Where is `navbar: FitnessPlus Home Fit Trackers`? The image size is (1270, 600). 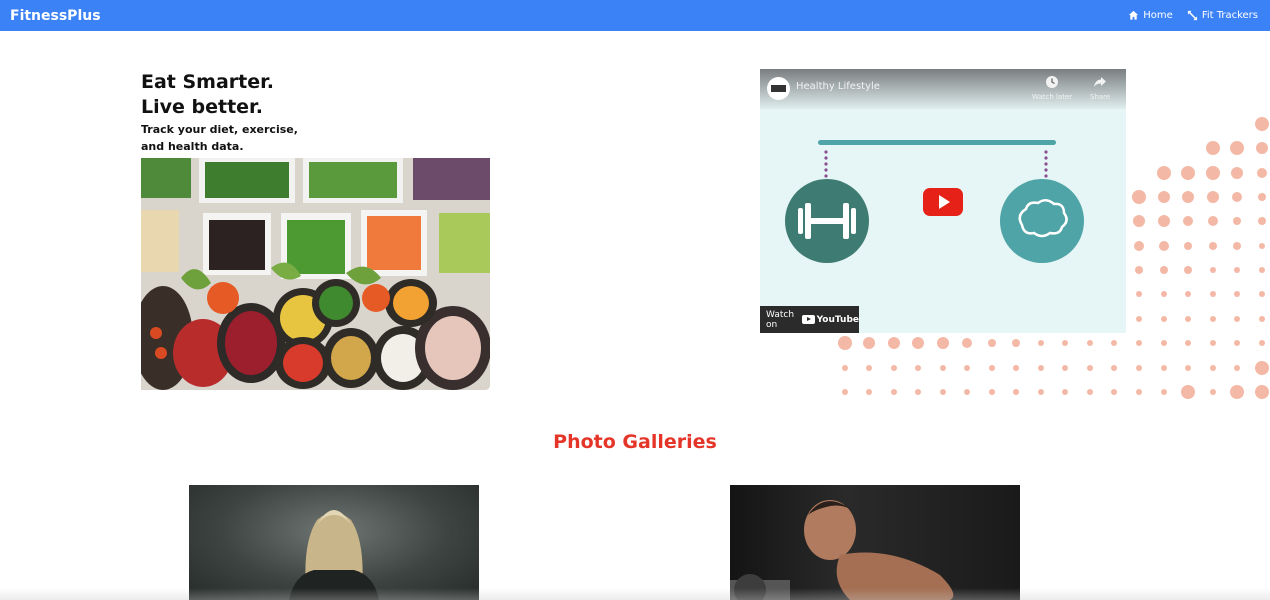
navbar: FitnessPlus Home Fit Trackers is located at coordinates (635, 15).